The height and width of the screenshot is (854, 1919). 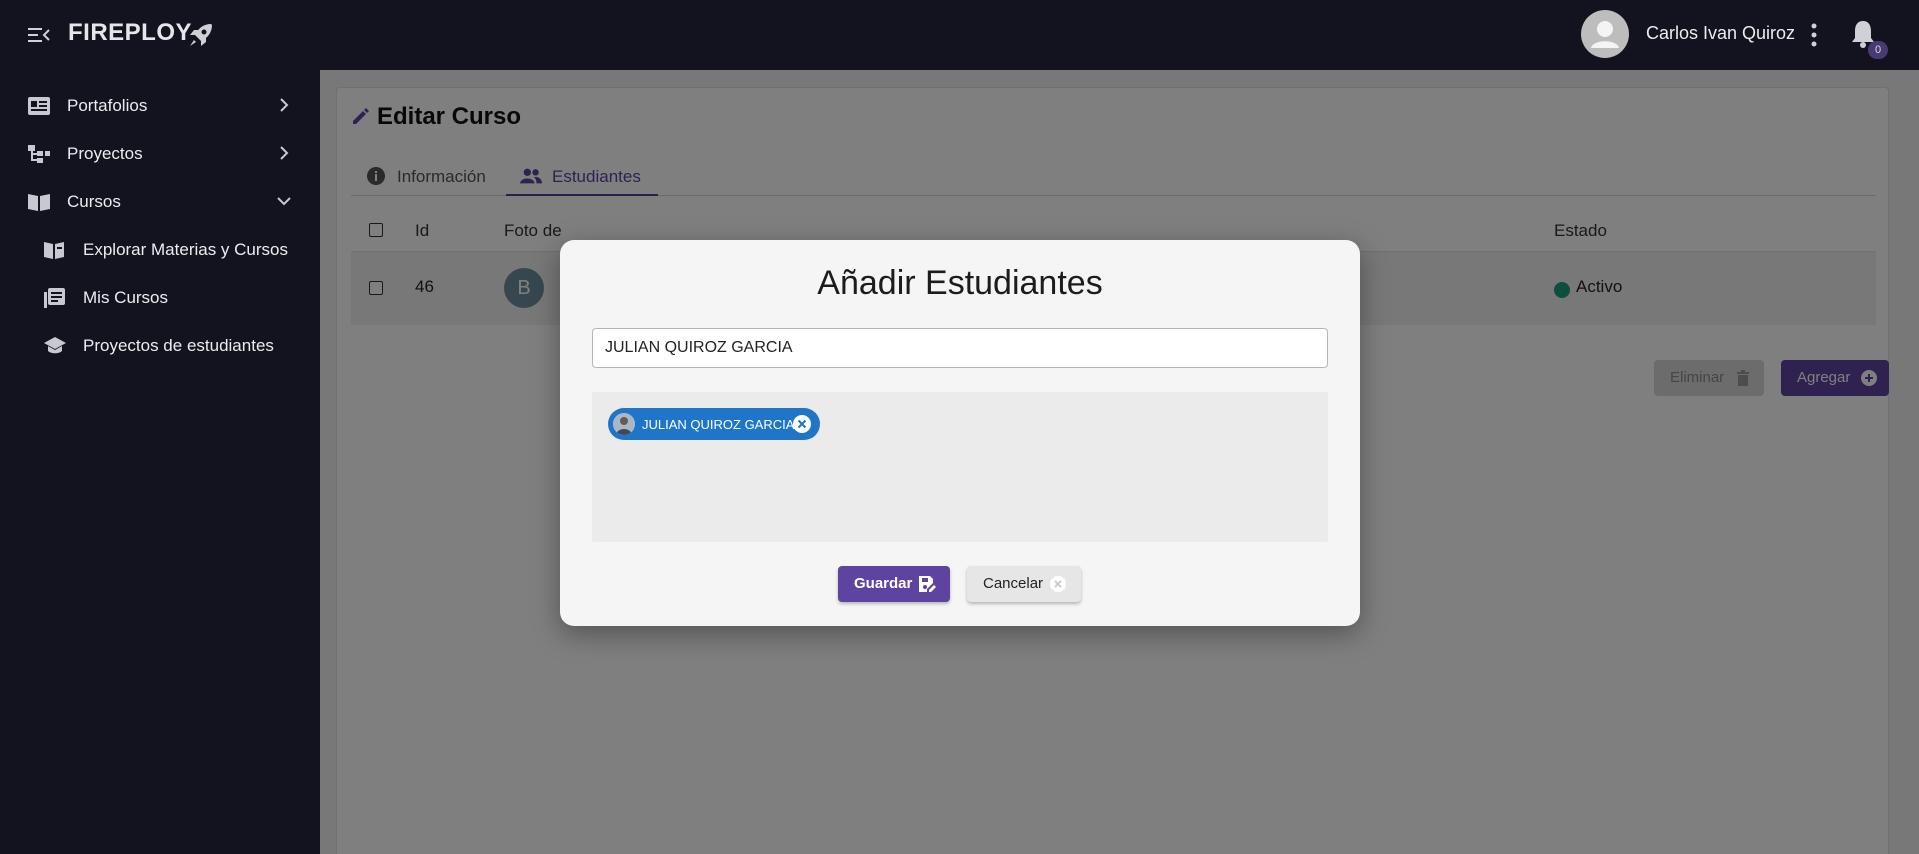 I want to click on notification-badge: 0, so click(x=1878, y=50).